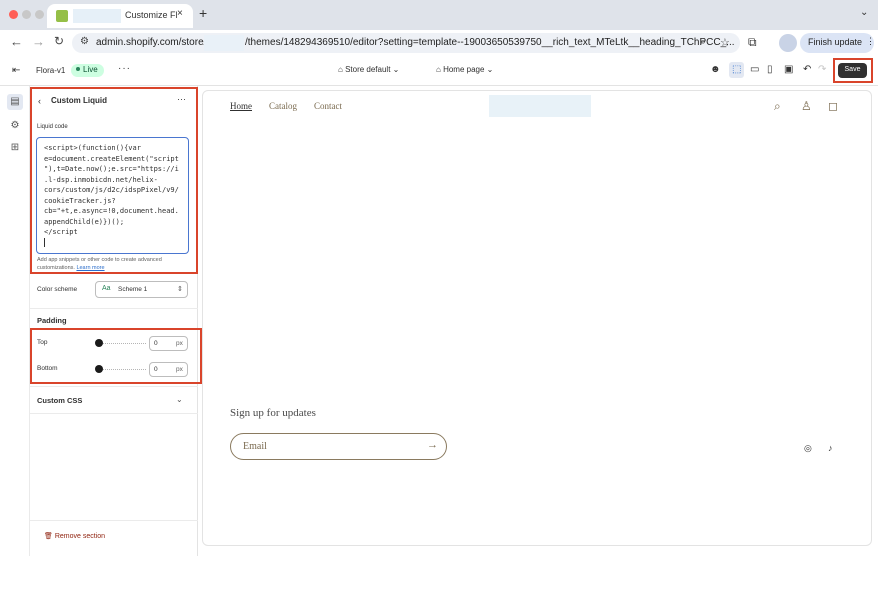 The width and height of the screenshot is (878, 614). What do you see at coordinates (788, 69) in the screenshot?
I see `fullscreen-view-icon: ▣` at bounding box center [788, 69].